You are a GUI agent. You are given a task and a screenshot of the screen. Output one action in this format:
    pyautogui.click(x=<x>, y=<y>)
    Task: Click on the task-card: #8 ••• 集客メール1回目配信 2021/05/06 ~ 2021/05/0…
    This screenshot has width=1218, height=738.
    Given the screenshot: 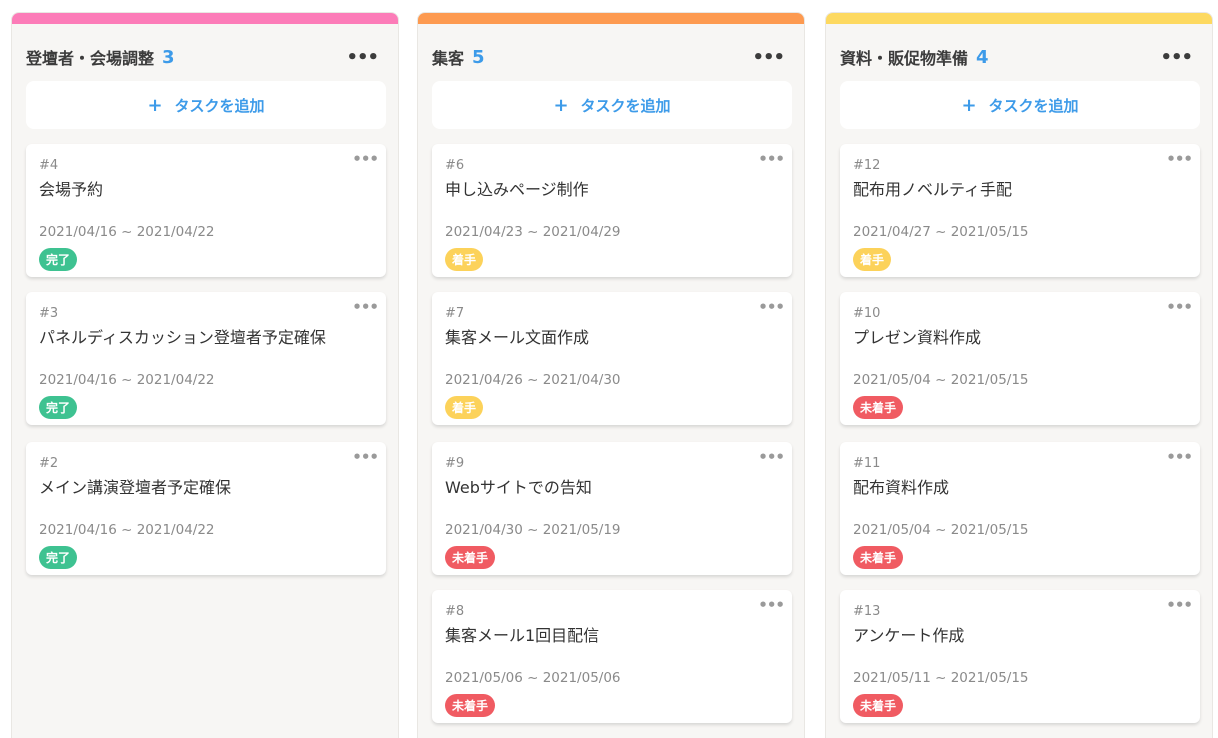 What is the action you would take?
    pyautogui.click(x=612, y=656)
    